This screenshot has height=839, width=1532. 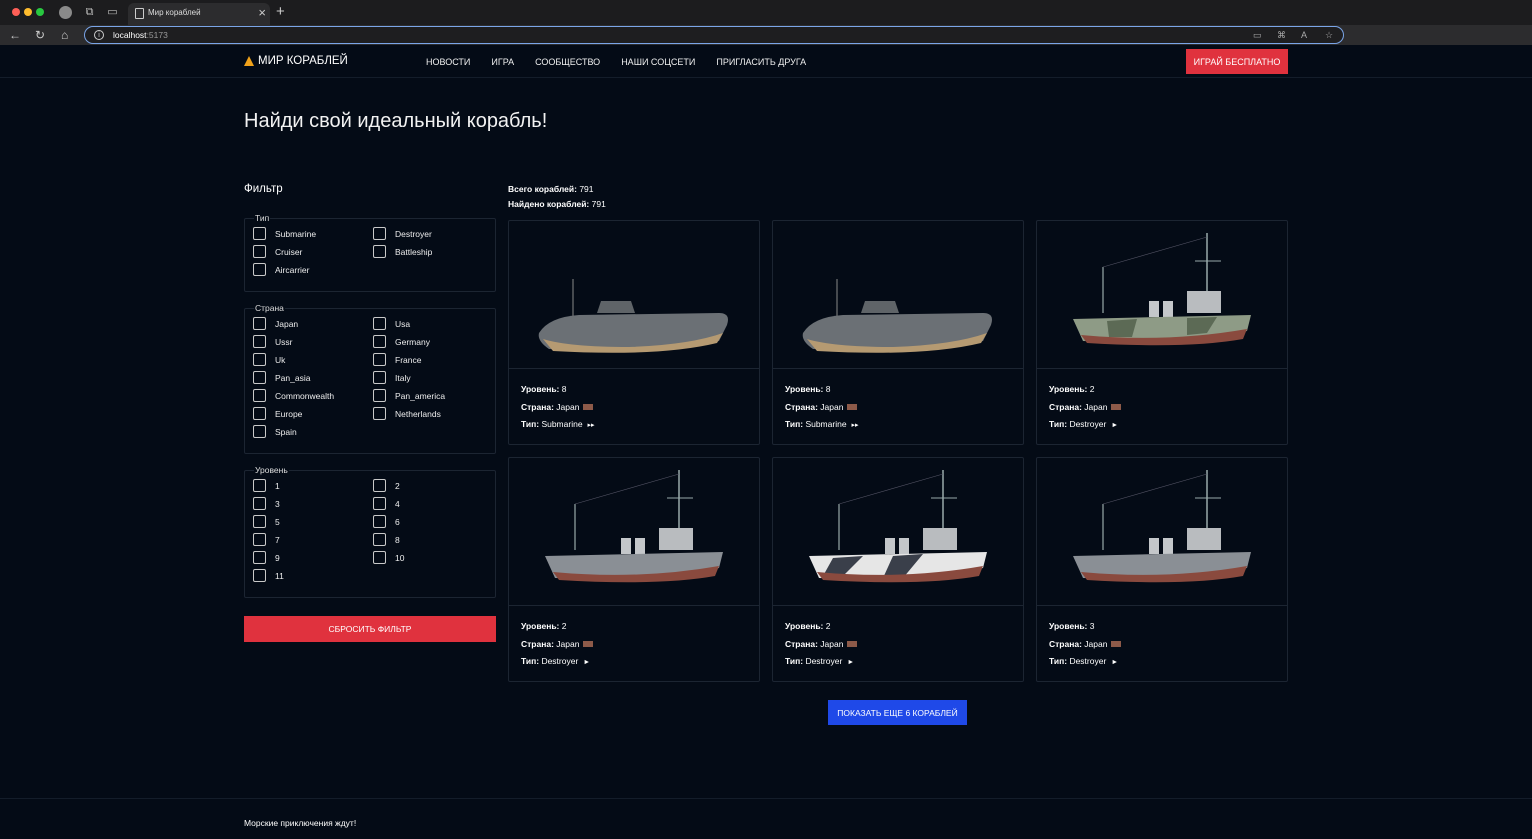 I want to click on tab-groups-icon: ⧉, so click(x=89, y=12).